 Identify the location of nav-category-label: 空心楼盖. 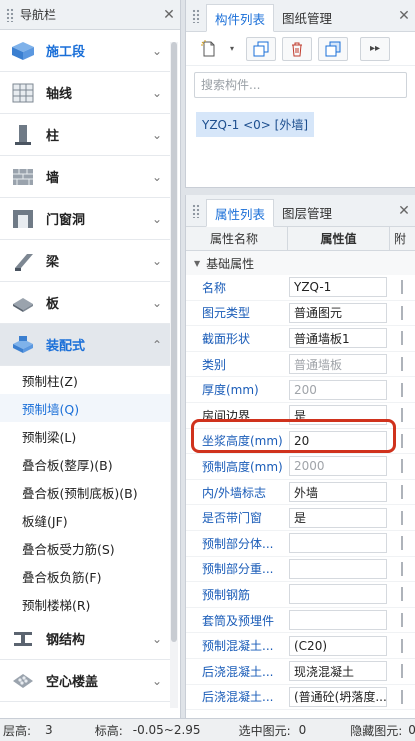
(72, 682).